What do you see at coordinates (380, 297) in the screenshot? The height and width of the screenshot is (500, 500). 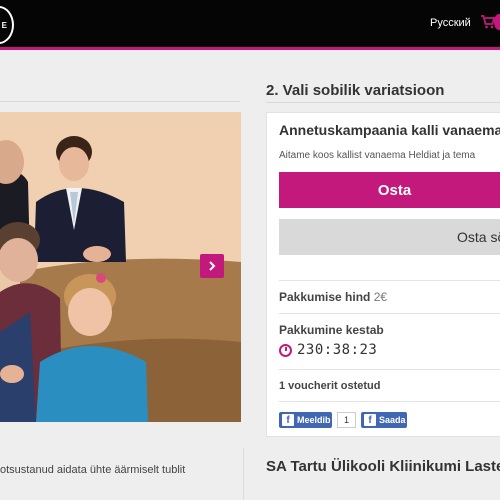 I see `price-value: 2€` at bounding box center [380, 297].